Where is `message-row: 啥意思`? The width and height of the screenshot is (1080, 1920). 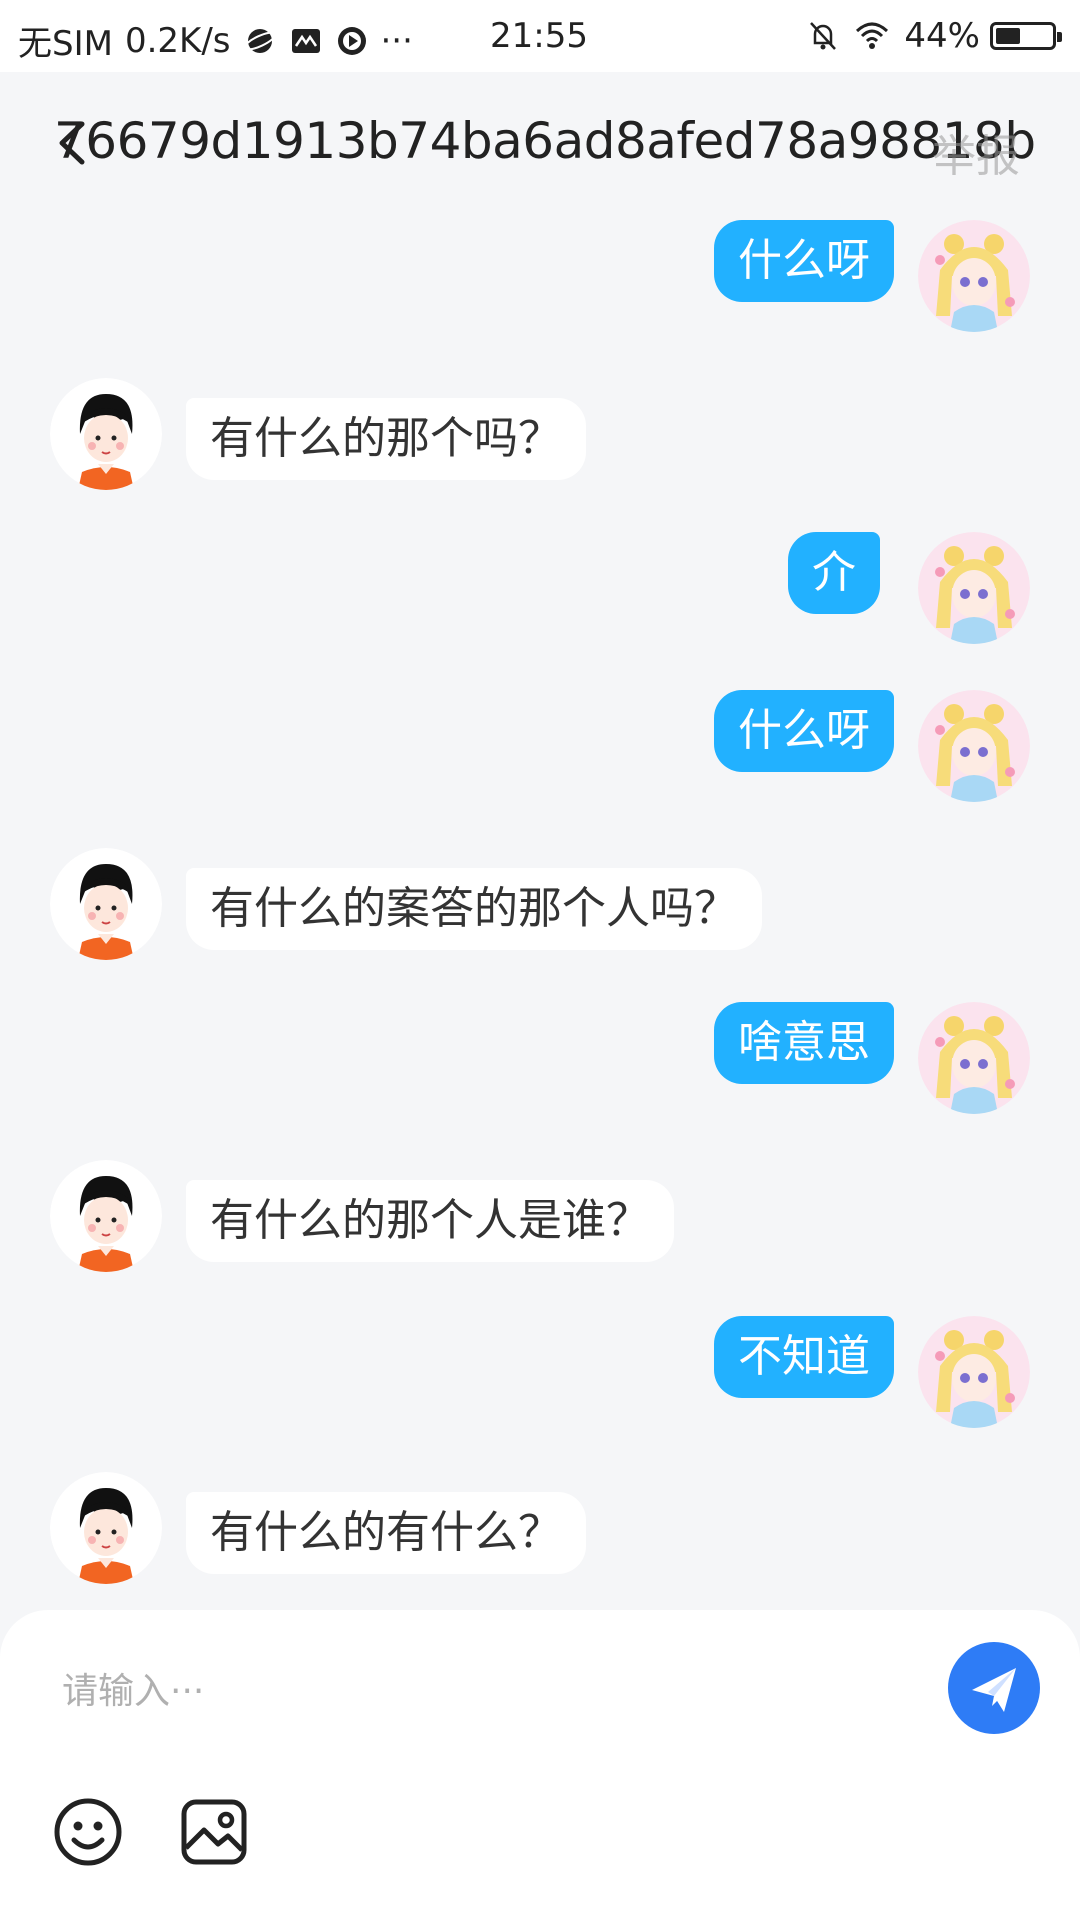 message-row: 啥意思 is located at coordinates (540, 1062).